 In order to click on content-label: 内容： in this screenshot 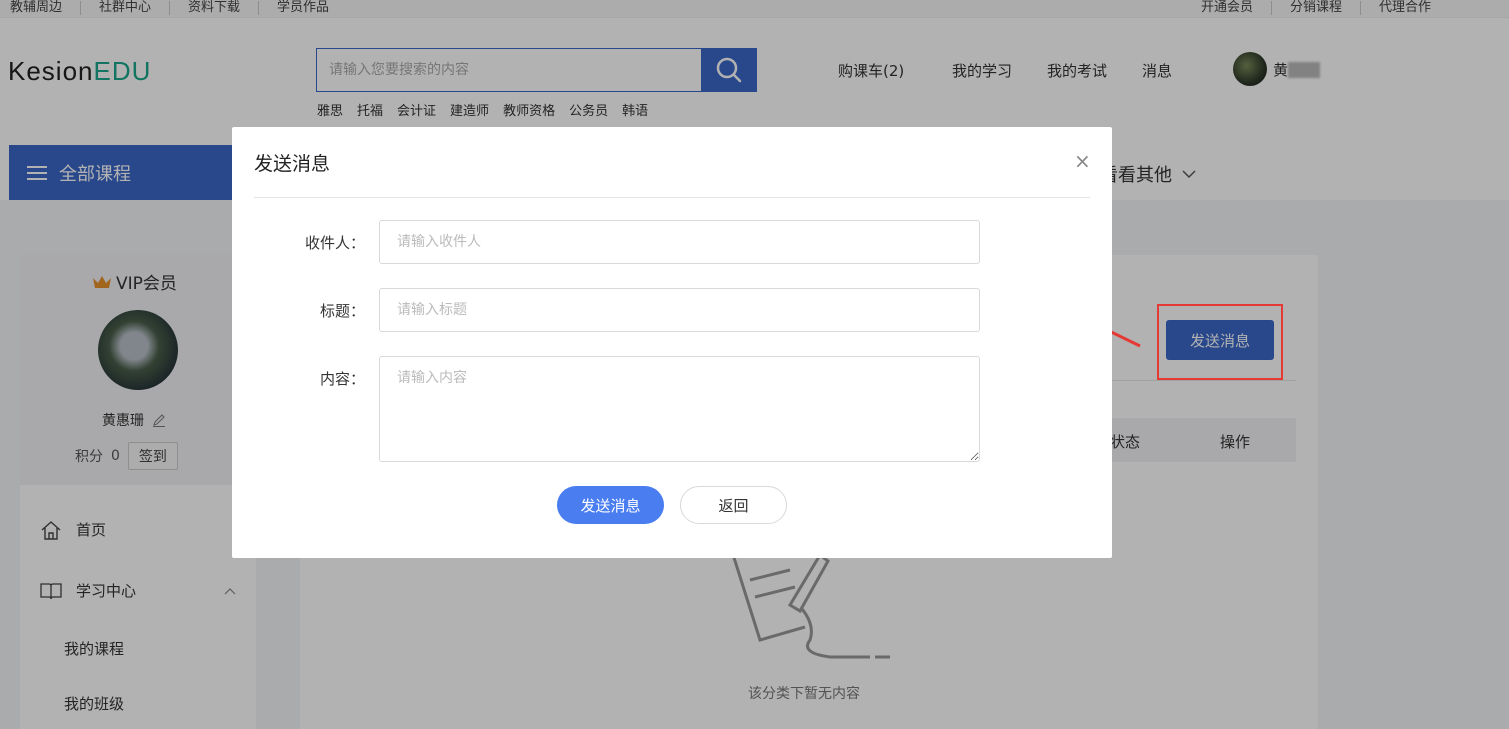, I will do `click(342, 379)`.